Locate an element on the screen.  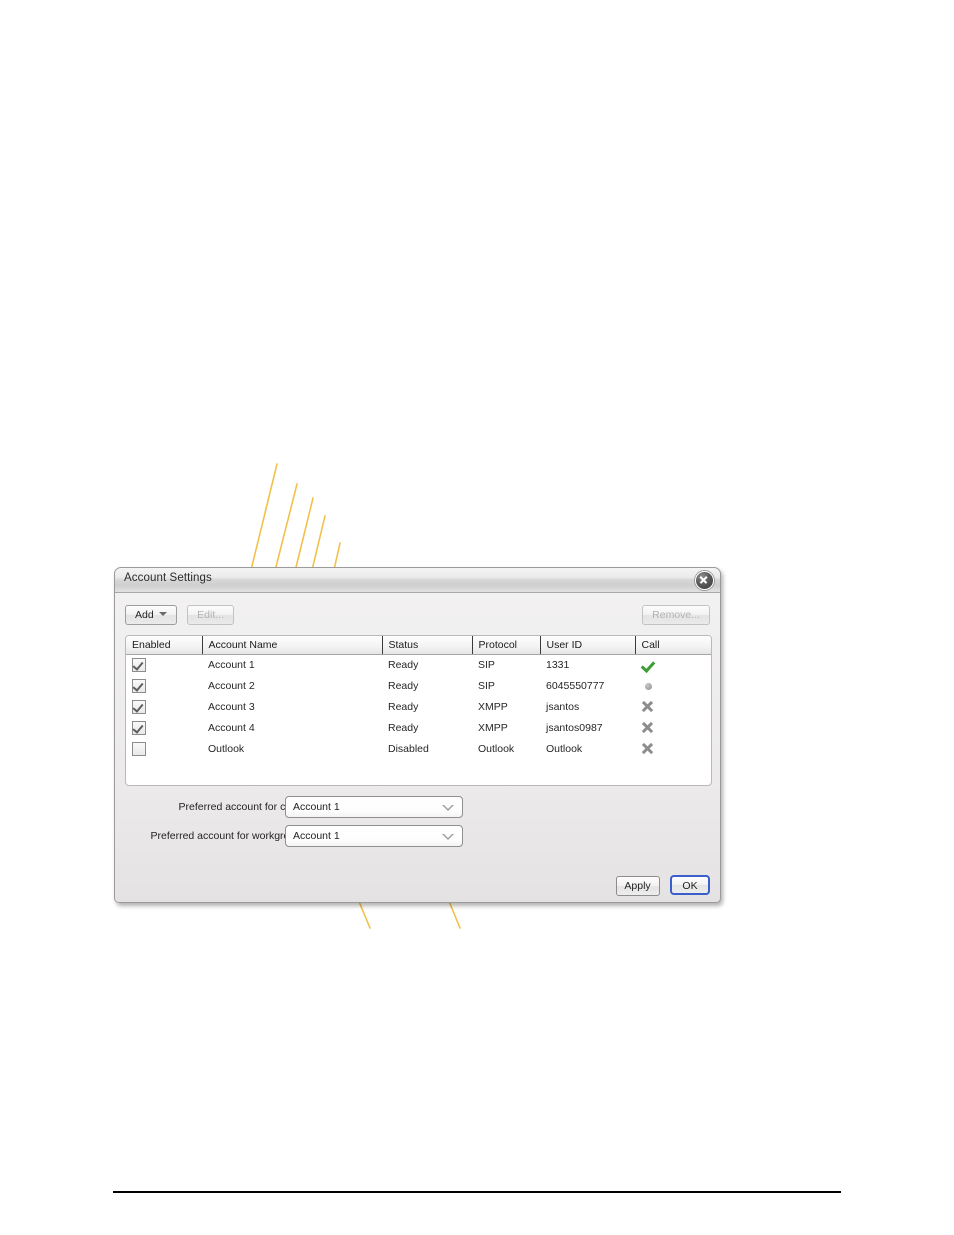
cell-protocol: Outlook is located at coordinates (496, 748).